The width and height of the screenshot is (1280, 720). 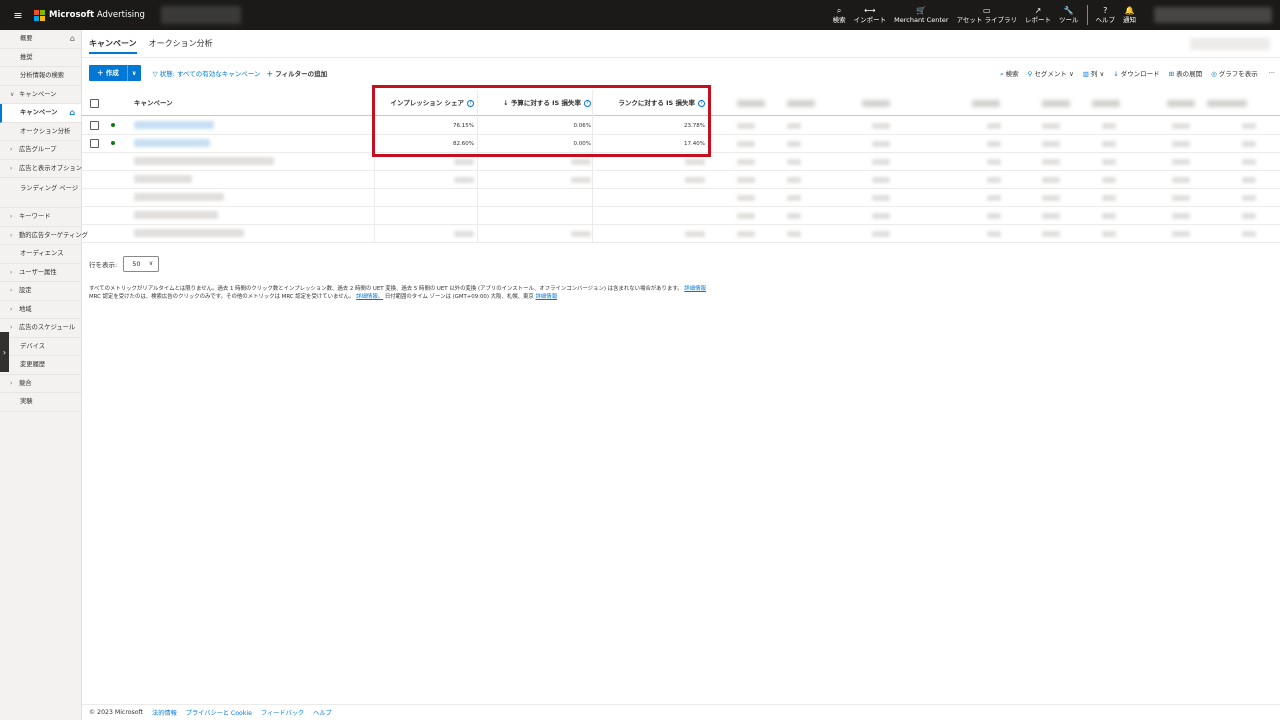 What do you see at coordinates (921, 15) in the screenshot?
I see `topnav-item: 🛒 Merchant Center` at bounding box center [921, 15].